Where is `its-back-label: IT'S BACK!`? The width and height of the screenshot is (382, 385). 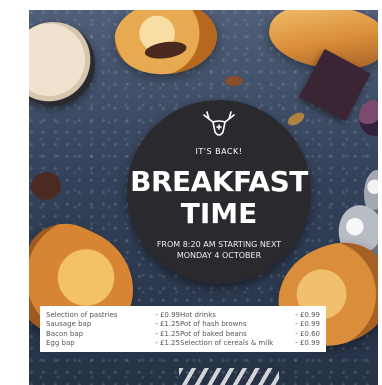
its-back-label: IT'S BACK! is located at coordinates (219, 151).